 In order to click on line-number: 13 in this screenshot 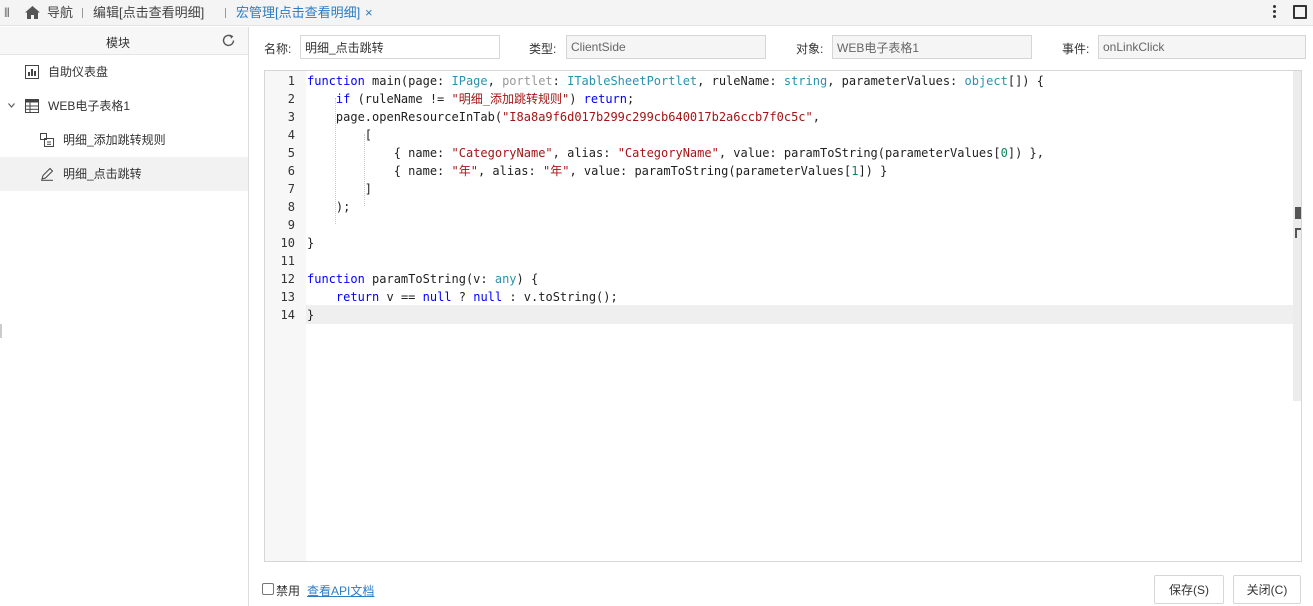, I will do `click(287, 297)`.